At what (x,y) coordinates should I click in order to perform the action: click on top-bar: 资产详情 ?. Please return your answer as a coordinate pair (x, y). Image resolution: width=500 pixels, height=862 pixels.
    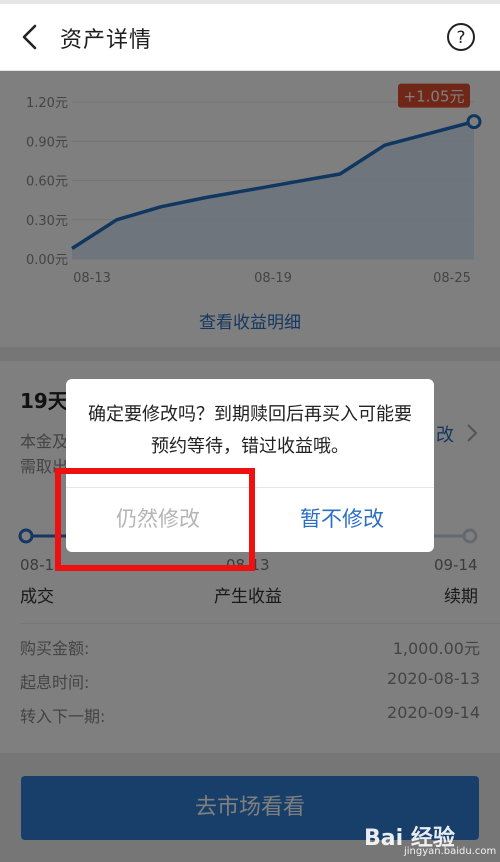
    Looking at the image, I should click on (250, 37).